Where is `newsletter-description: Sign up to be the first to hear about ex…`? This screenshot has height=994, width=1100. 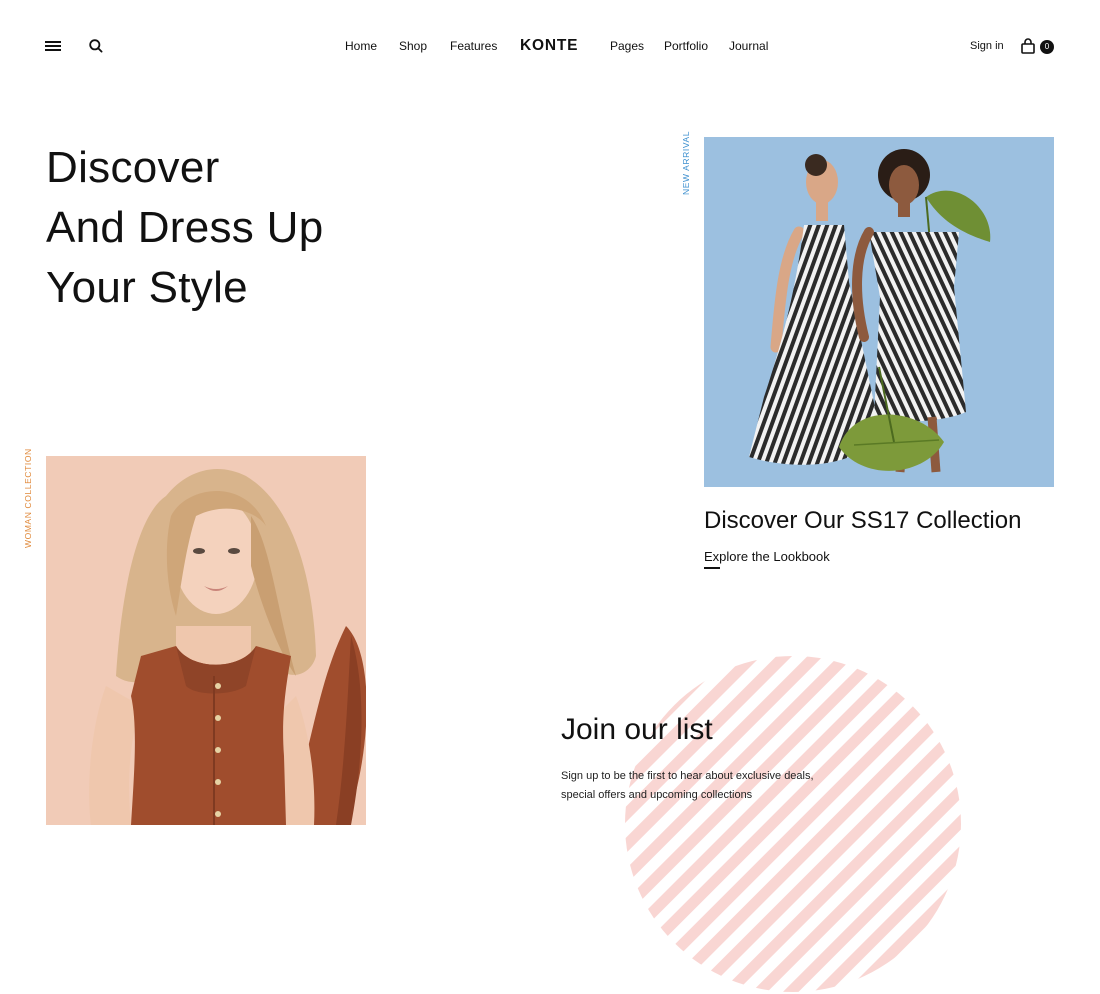
newsletter-description: Sign up to be the first to hear about ex… is located at coordinates (687, 785).